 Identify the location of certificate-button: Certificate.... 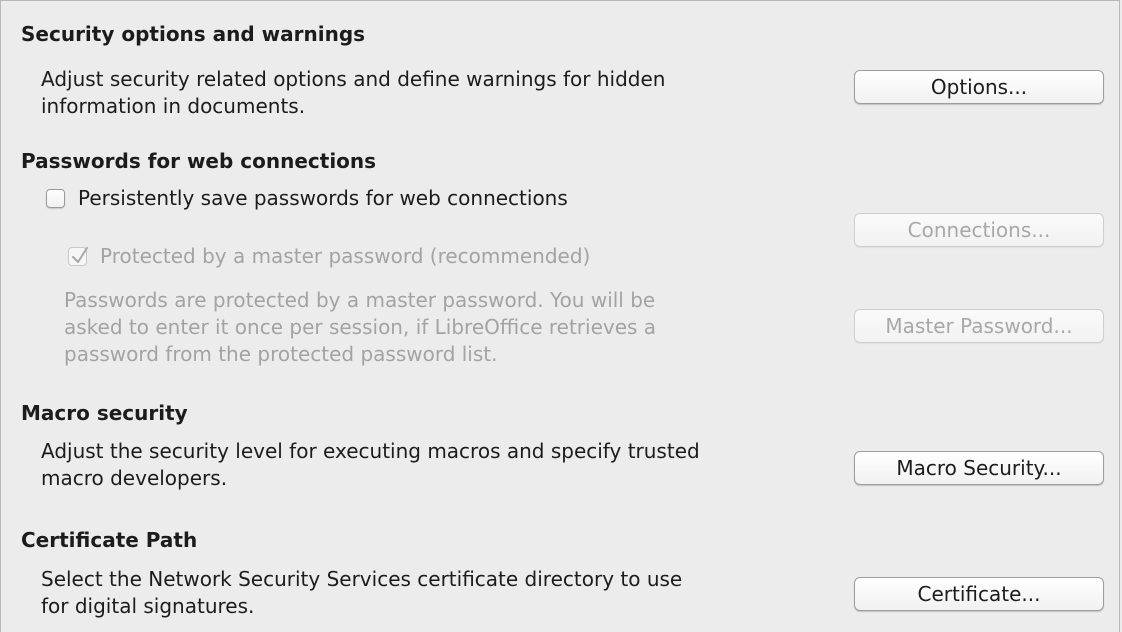
(979, 594).